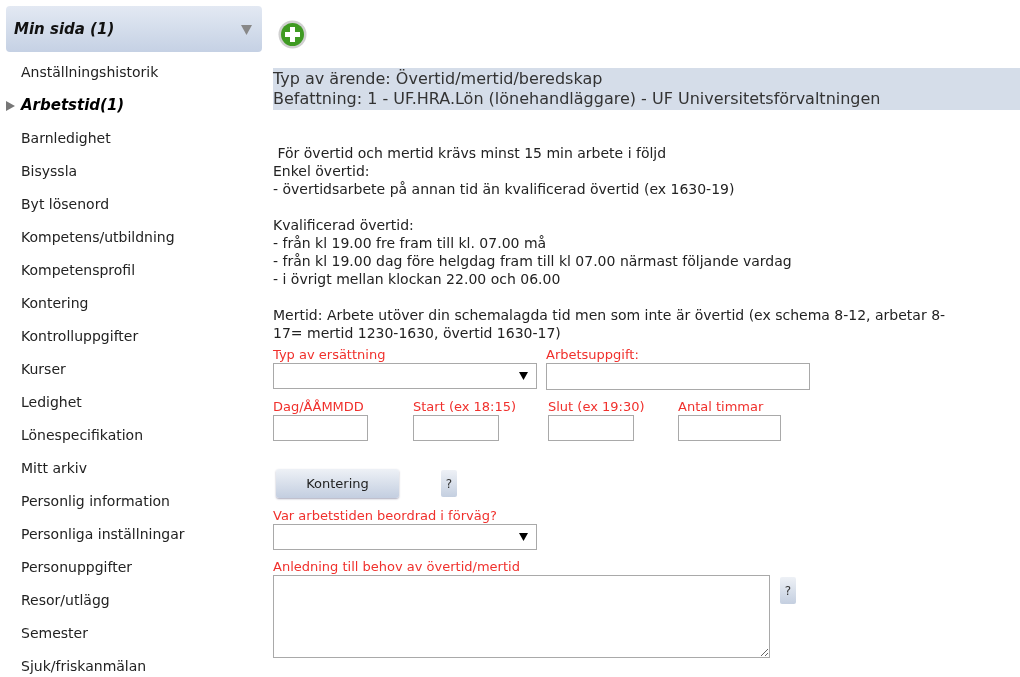 The image size is (1020, 677). What do you see at coordinates (84, 666) in the screenshot?
I see `sidebar-item: Sjuk/friskanmälan` at bounding box center [84, 666].